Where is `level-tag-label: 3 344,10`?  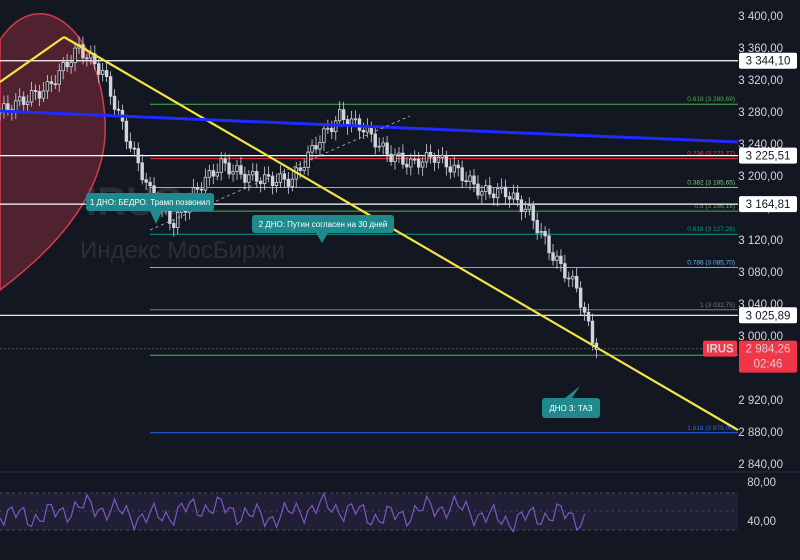
level-tag-label: 3 344,10 is located at coordinates (768, 62).